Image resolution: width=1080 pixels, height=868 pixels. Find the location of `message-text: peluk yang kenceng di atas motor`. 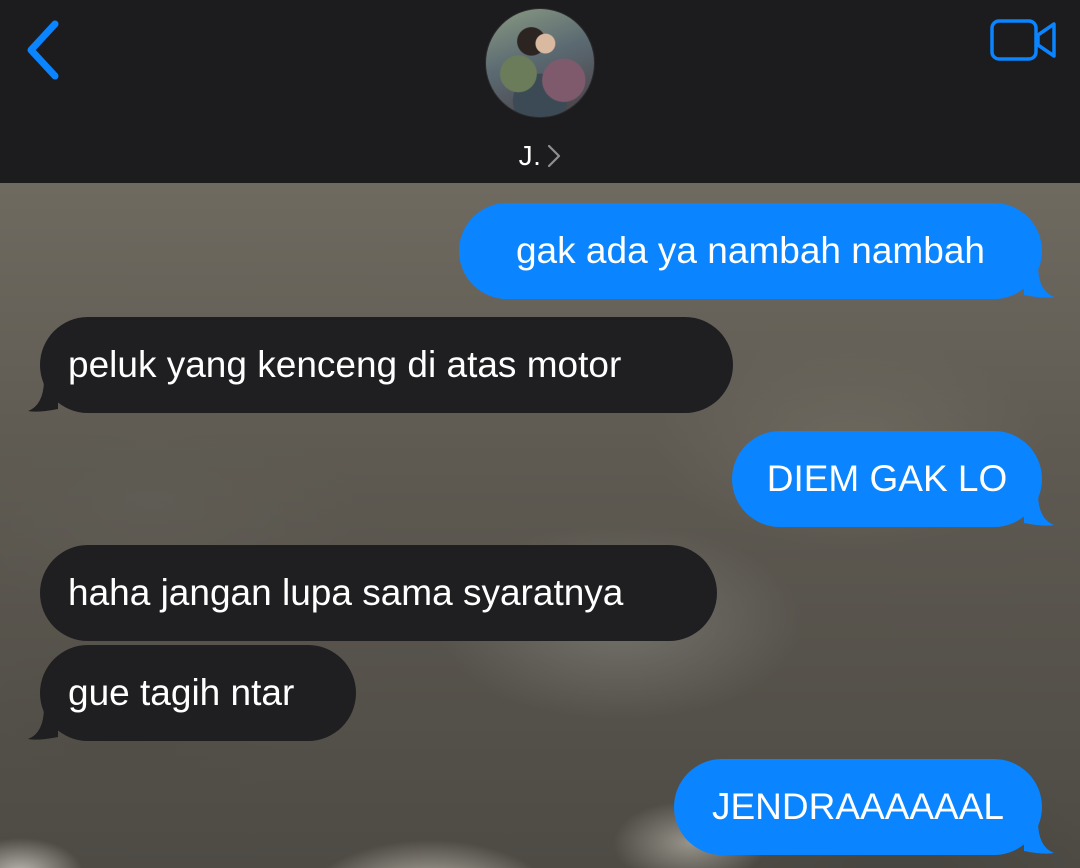

message-text: peluk yang kenceng di atas motor is located at coordinates (345, 364).